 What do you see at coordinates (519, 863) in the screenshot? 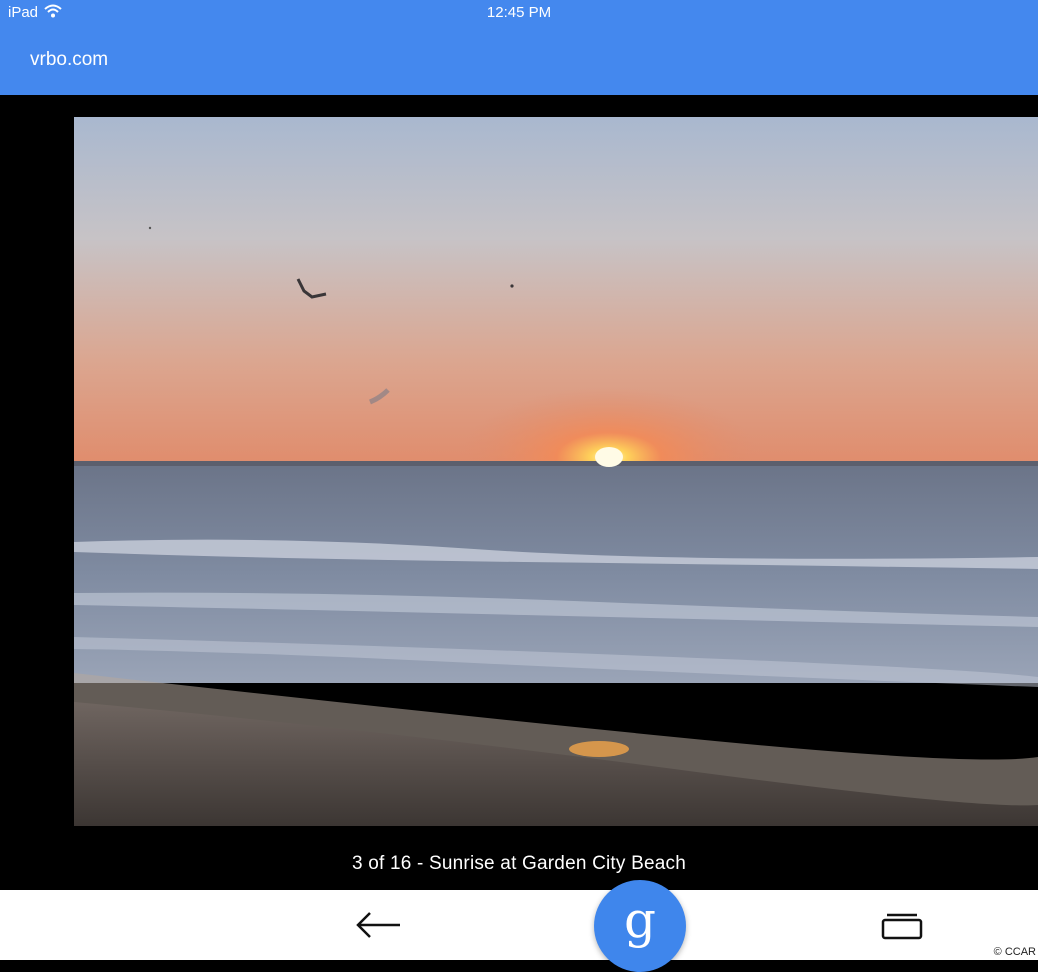
I see `photo-caption: 3 of 16 - Sunrise at Garden City Beach` at bounding box center [519, 863].